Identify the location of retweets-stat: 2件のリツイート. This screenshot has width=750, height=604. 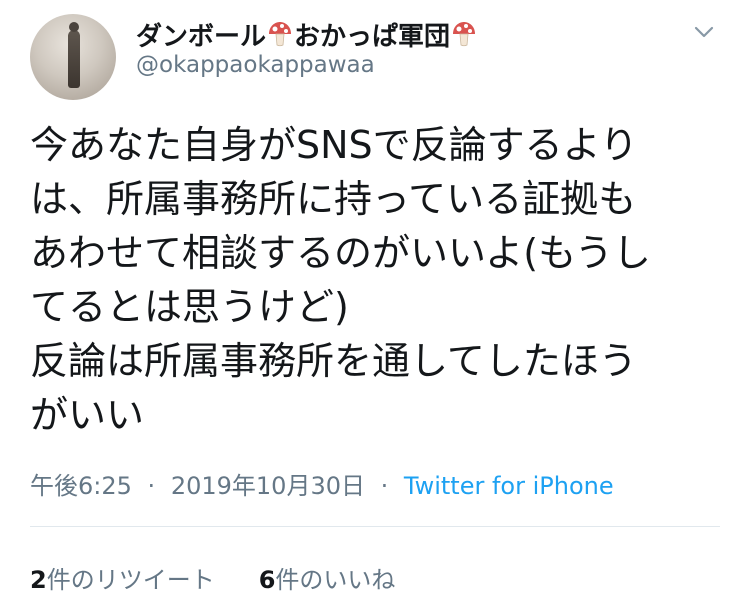
(122, 577).